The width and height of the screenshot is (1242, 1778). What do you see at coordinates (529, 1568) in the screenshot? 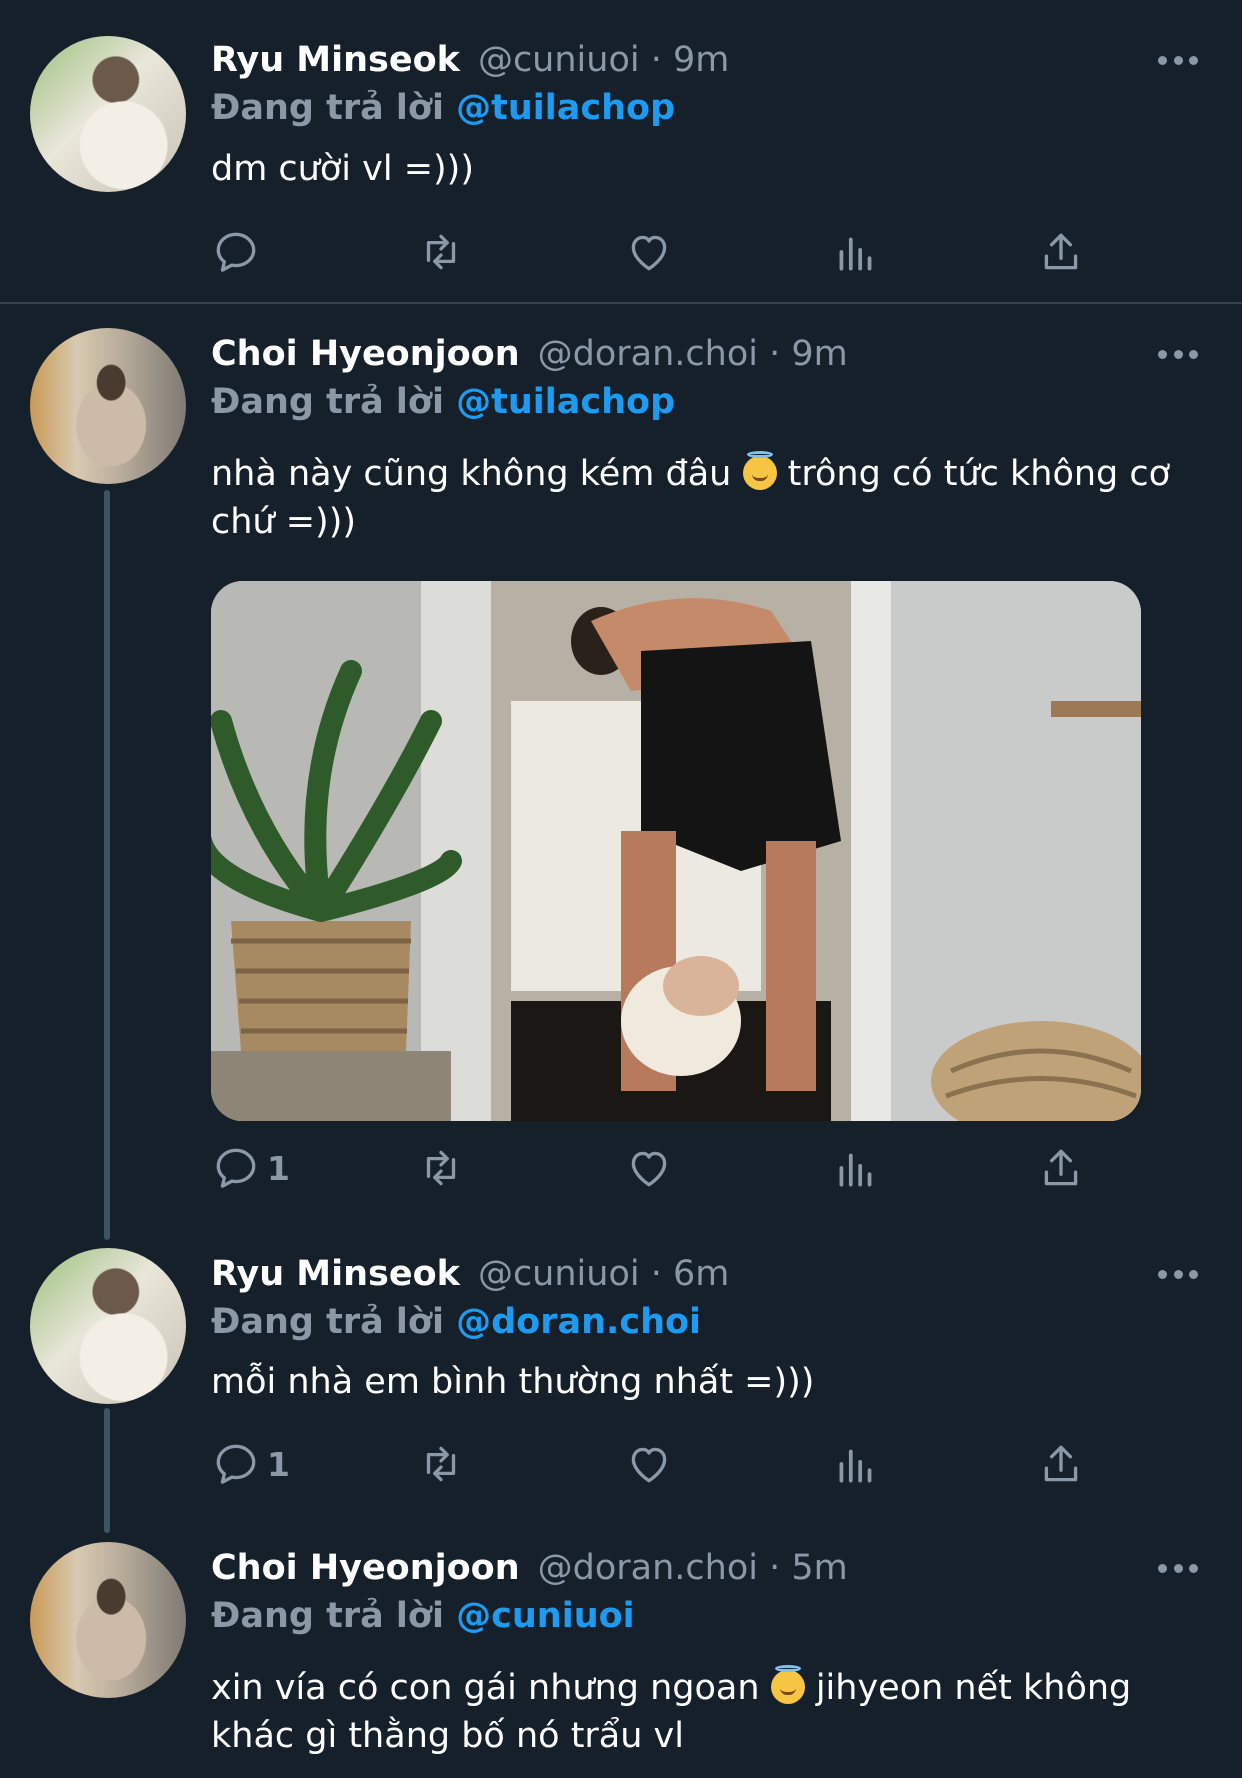
I see `tweet-header: Choi Hyeonjoon @doran.choi · 5m` at bounding box center [529, 1568].